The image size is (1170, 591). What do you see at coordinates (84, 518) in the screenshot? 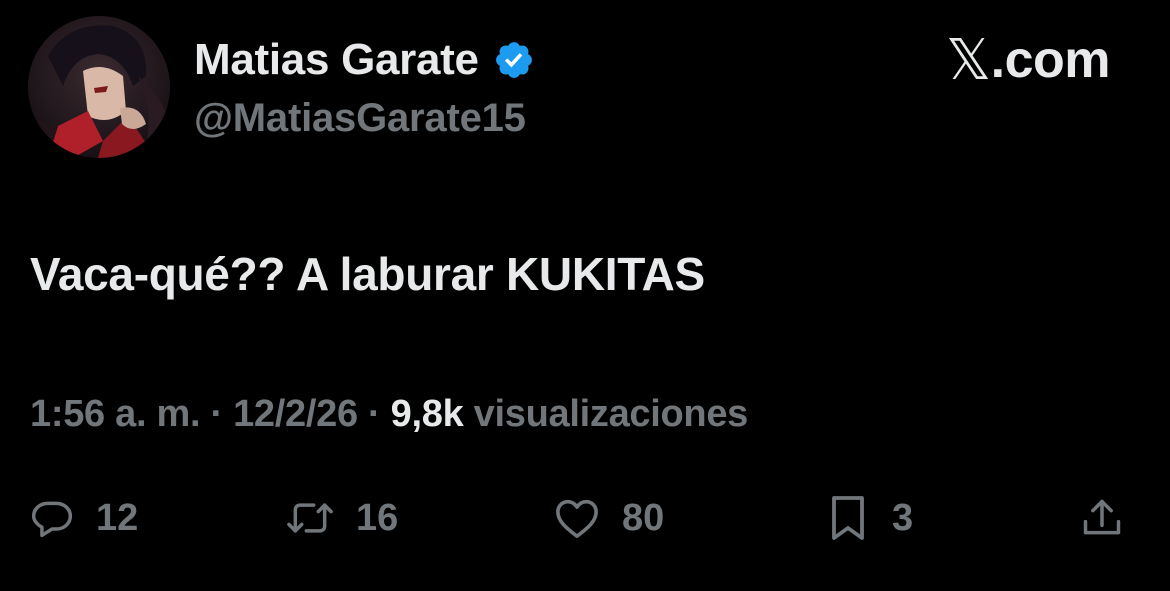
I see `reply-button: 12` at bounding box center [84, 518].